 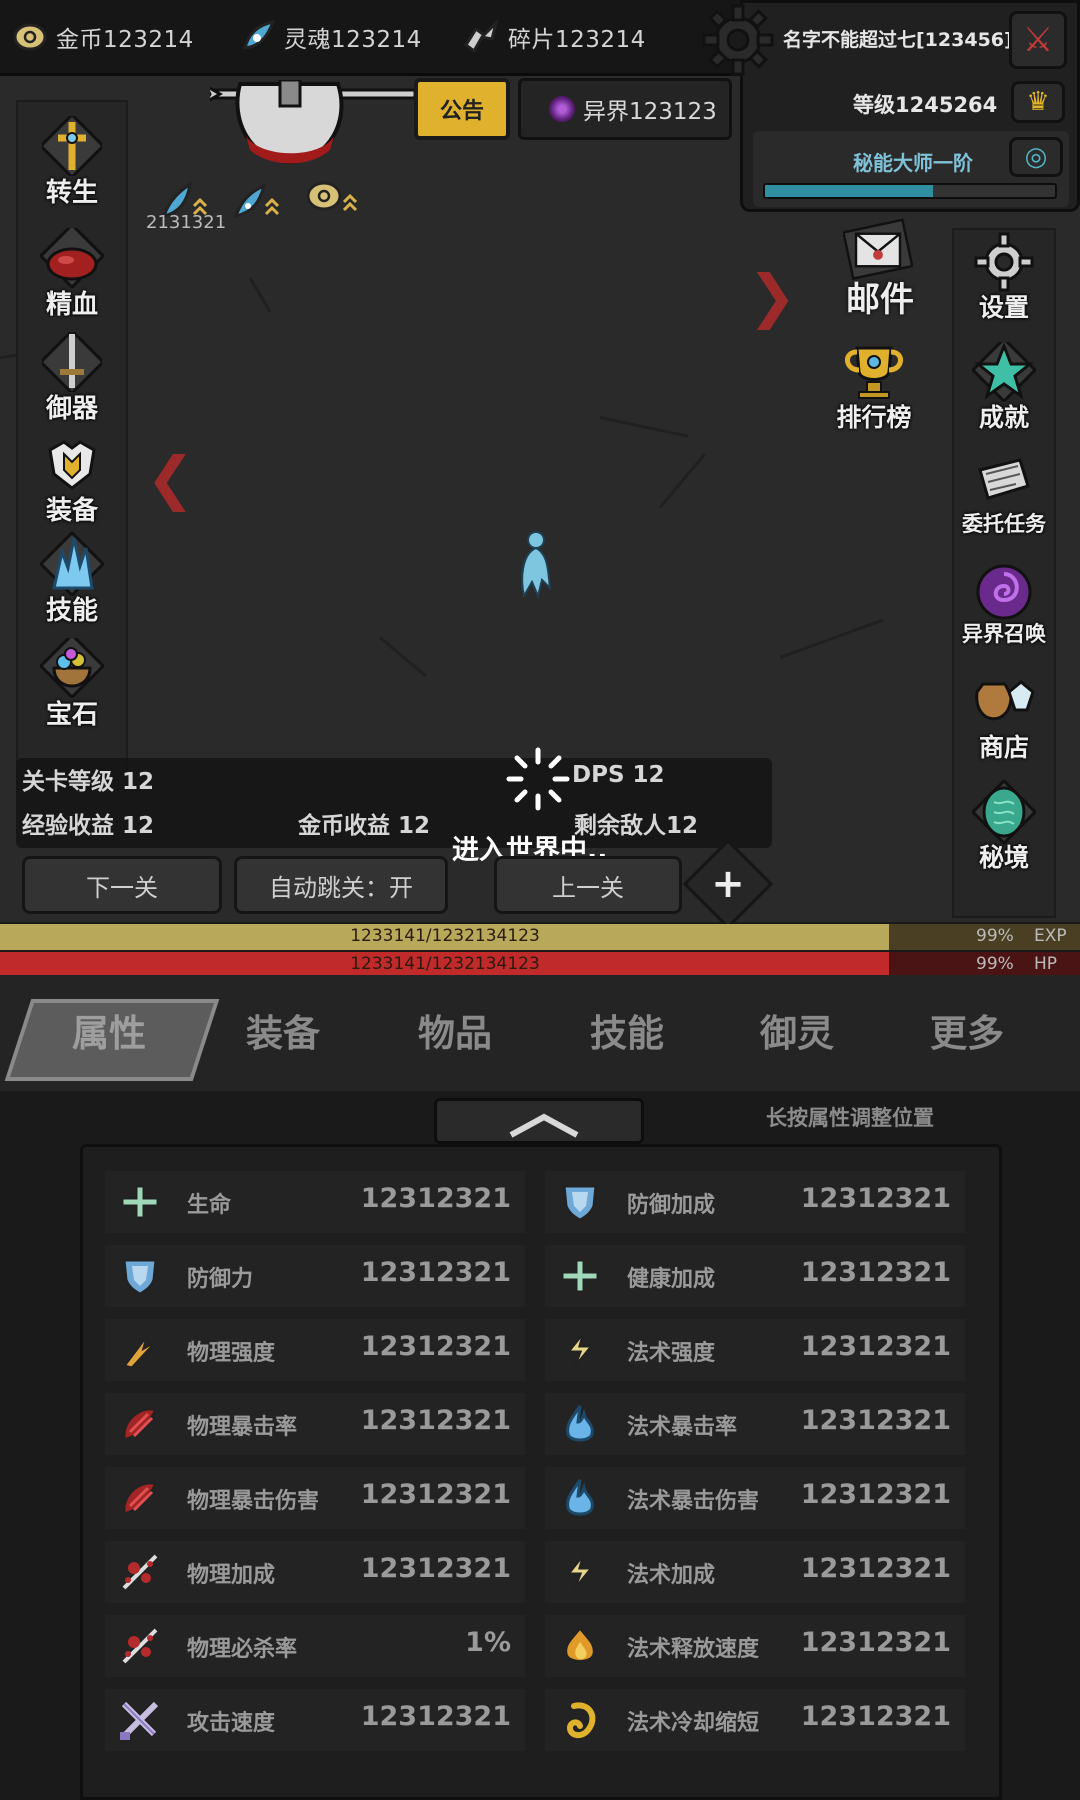 I want to click on player-panel: 名字不能超过七[123456] ⚔ 等级1245264 ♛ 秘能大师一阶 ◎, so click(x=910, y=106).